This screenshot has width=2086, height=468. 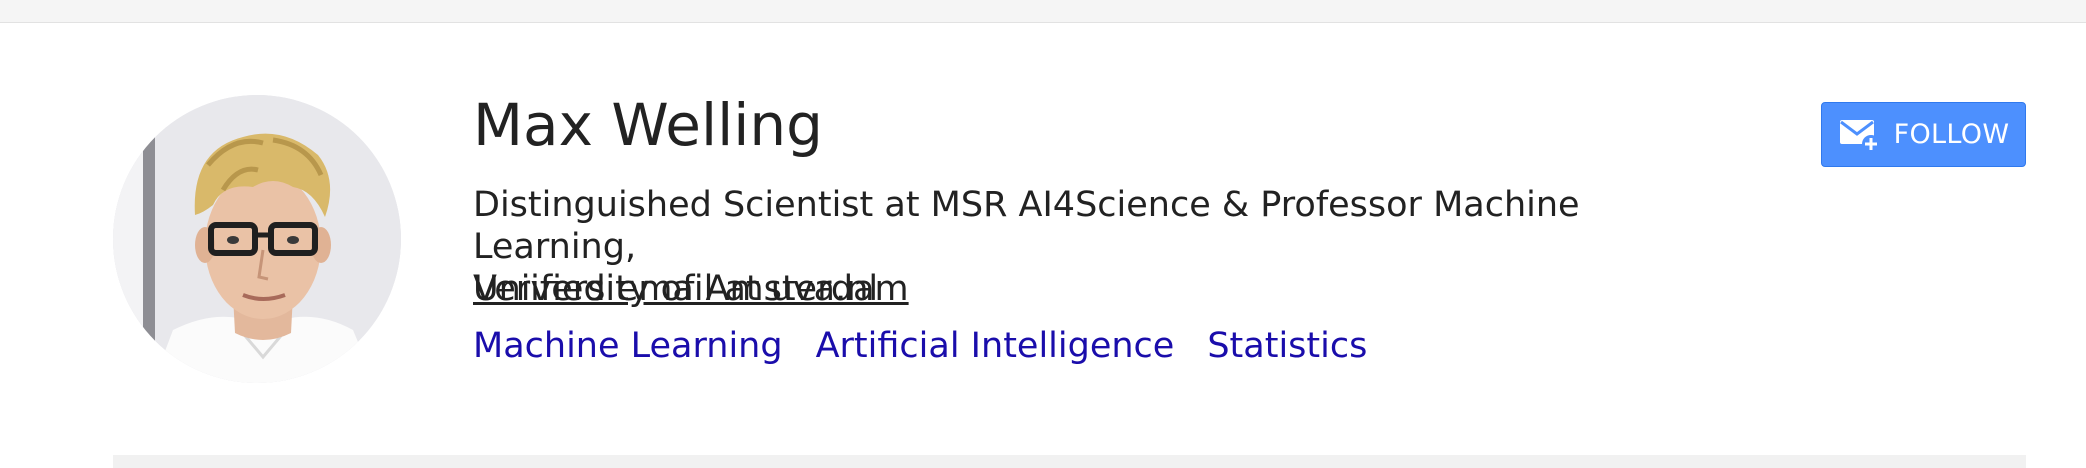 What do you see at coordinates (676, 289) in the screenshot?
I see `verified-email: Verified email at uva.nl` at bounding box center [676, 289].